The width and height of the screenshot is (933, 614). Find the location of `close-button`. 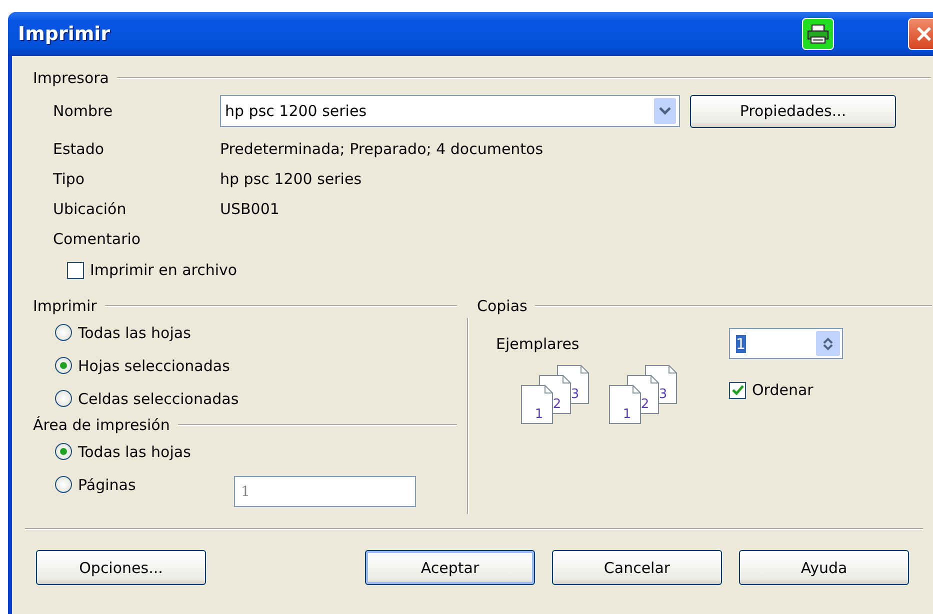

close-button is located at coordinates (920, 34).